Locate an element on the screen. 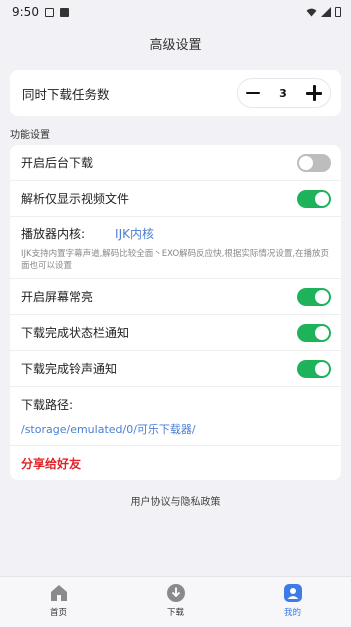  screen-on-toggle is located at coordinates (314, 296).